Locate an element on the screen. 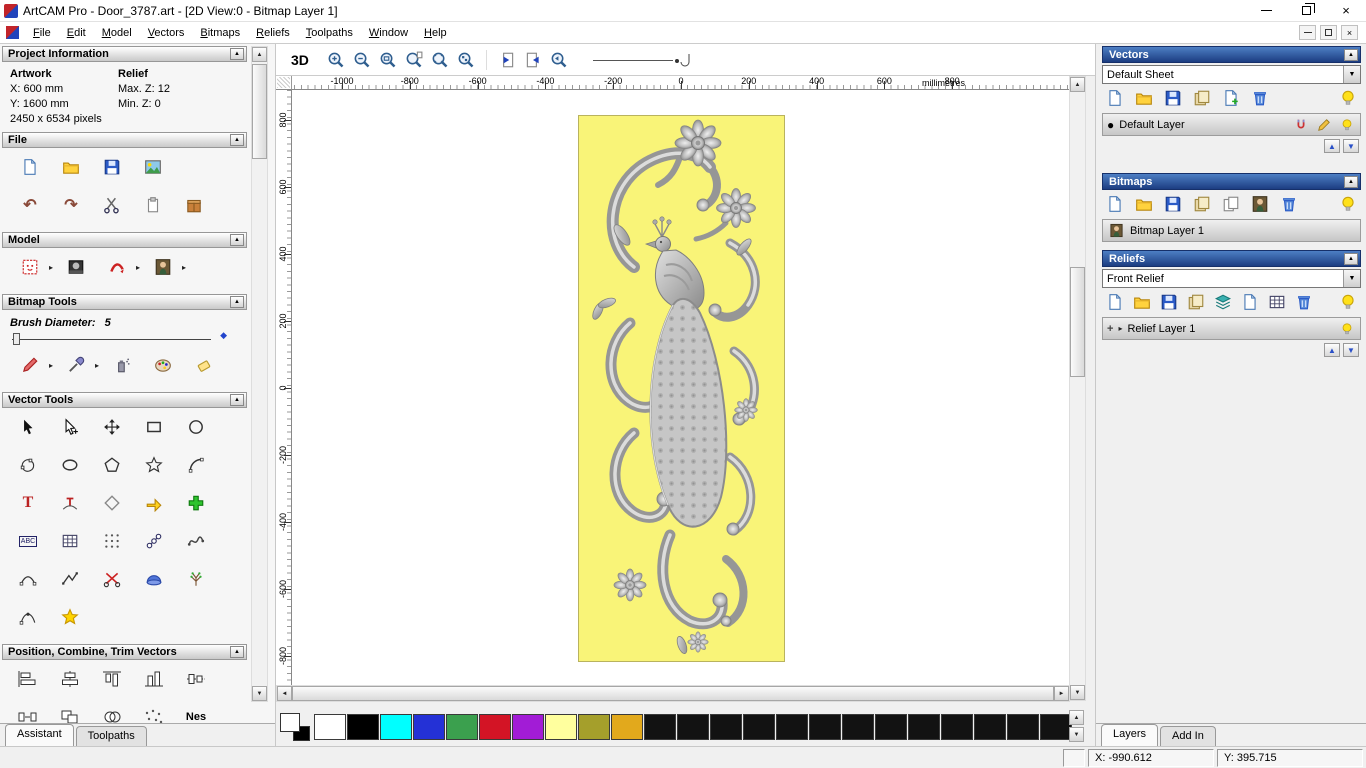 This screenshot has width=1366, height=768. relief-from-curve-button is located at coordinates (117, 267).